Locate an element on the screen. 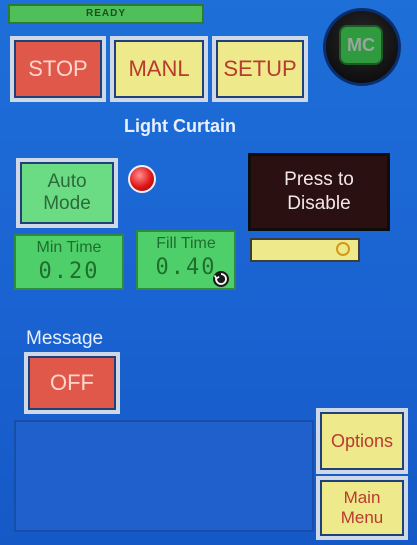 This screenshot has height=545, width=417. auto-mode-label-2: Mode is located at coordinates (67, 203).